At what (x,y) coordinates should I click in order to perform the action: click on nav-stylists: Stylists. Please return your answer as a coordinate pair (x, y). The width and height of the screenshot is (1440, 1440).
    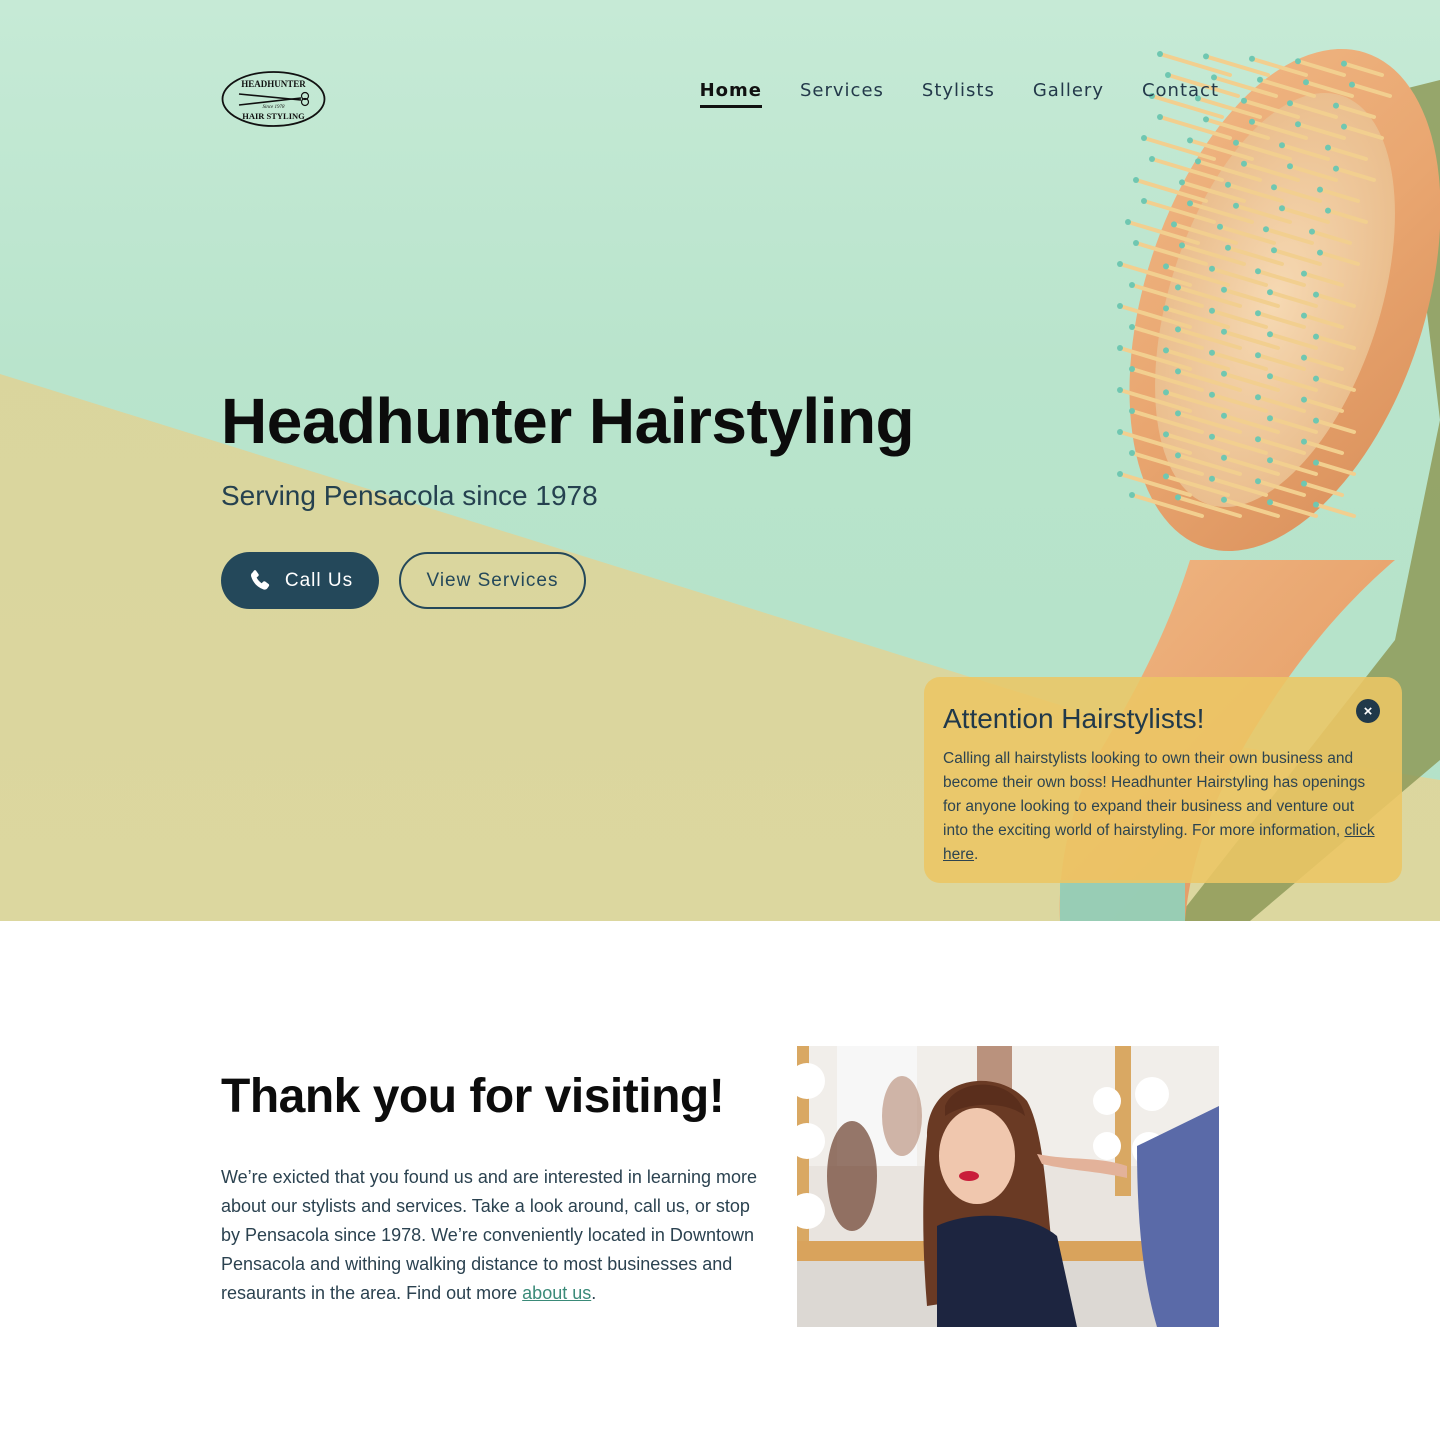
    Looking at the image, I should click on (958, 92).